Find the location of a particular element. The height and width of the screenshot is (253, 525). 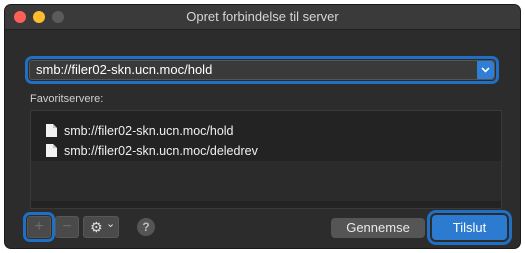

chevron-down-icon: ⌄ is located at coordinates (111, 224).